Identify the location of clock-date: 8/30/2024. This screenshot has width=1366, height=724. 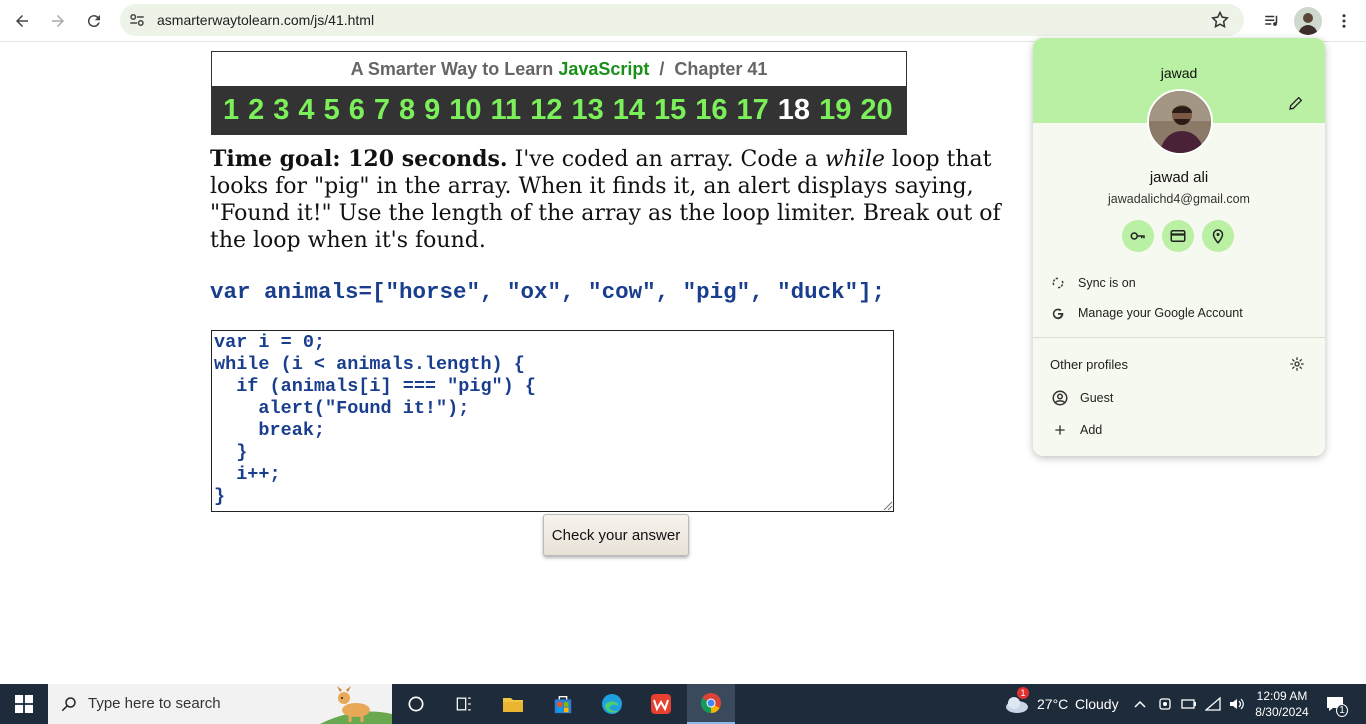
(1282, 712).